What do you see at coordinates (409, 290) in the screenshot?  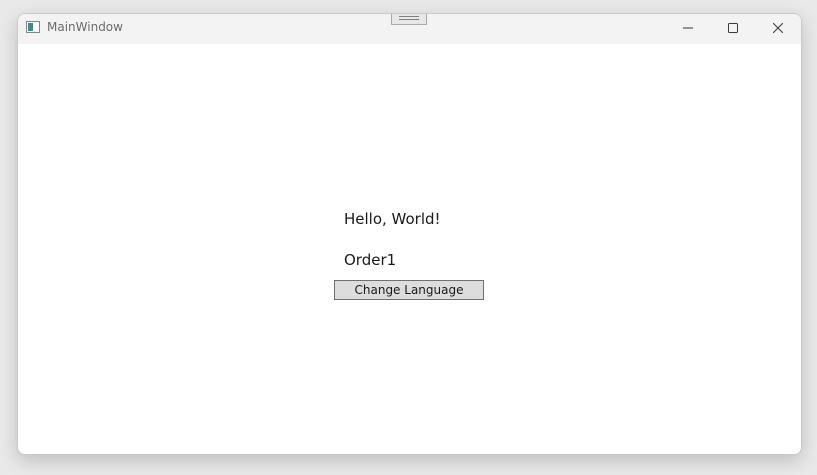 I see `change-language-button: Change Language` at bounding box center [409, 290].